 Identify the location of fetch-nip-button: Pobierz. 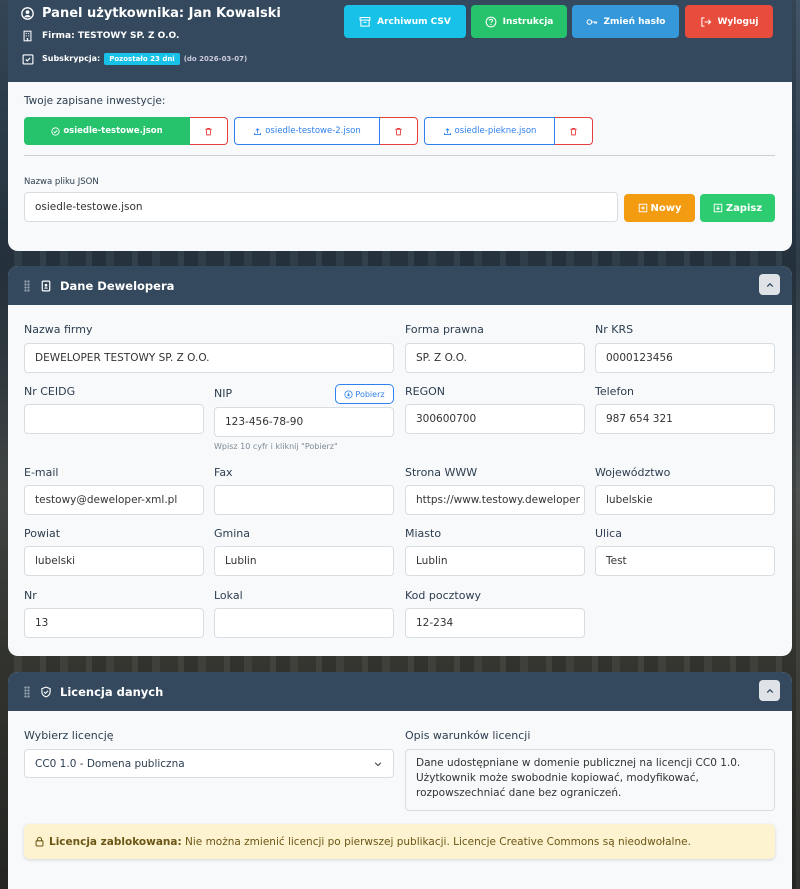
(364, 394).